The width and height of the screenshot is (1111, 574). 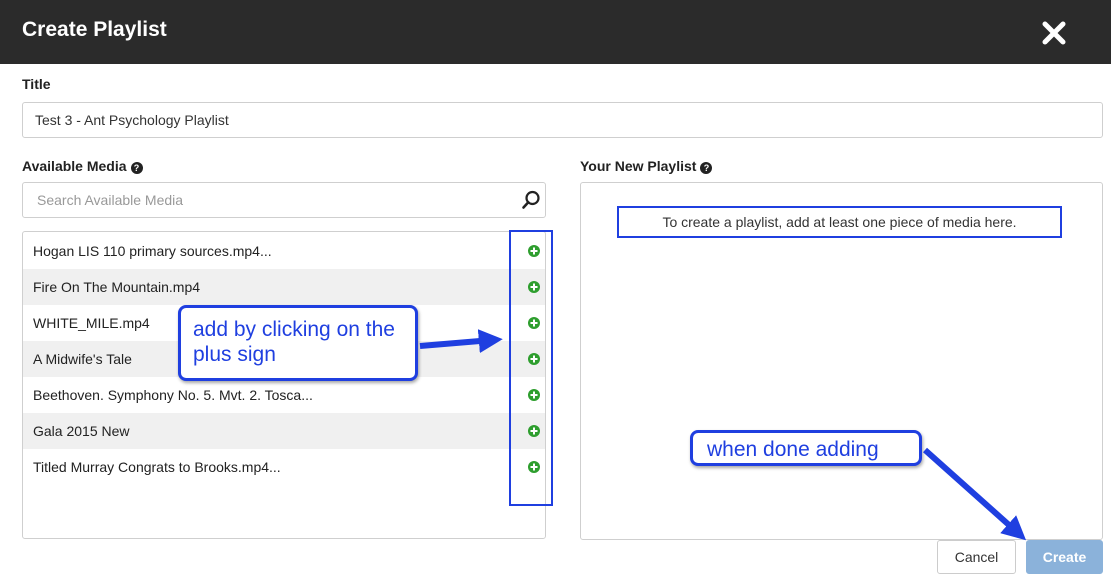 What do you see at coordinates (36, 84) in the screenshot?
I see `title-label: Title` at bounding box center [36, 84].